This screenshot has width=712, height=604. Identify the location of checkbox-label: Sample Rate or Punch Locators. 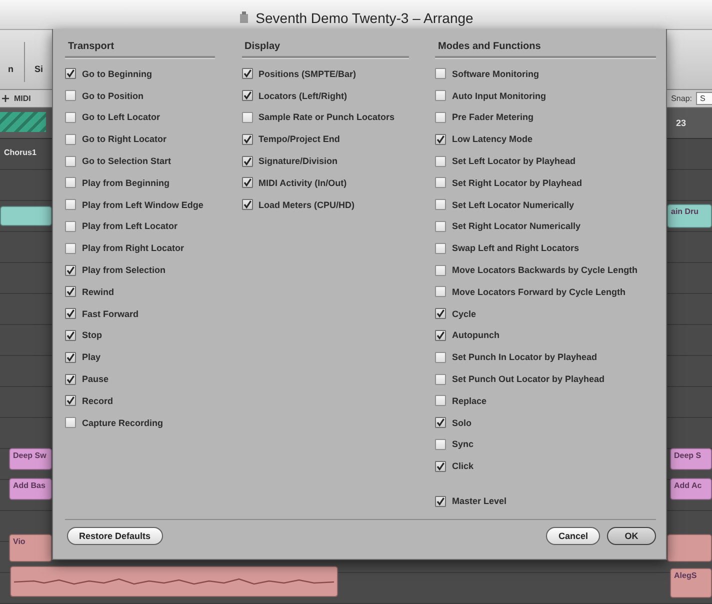
(326, 117).